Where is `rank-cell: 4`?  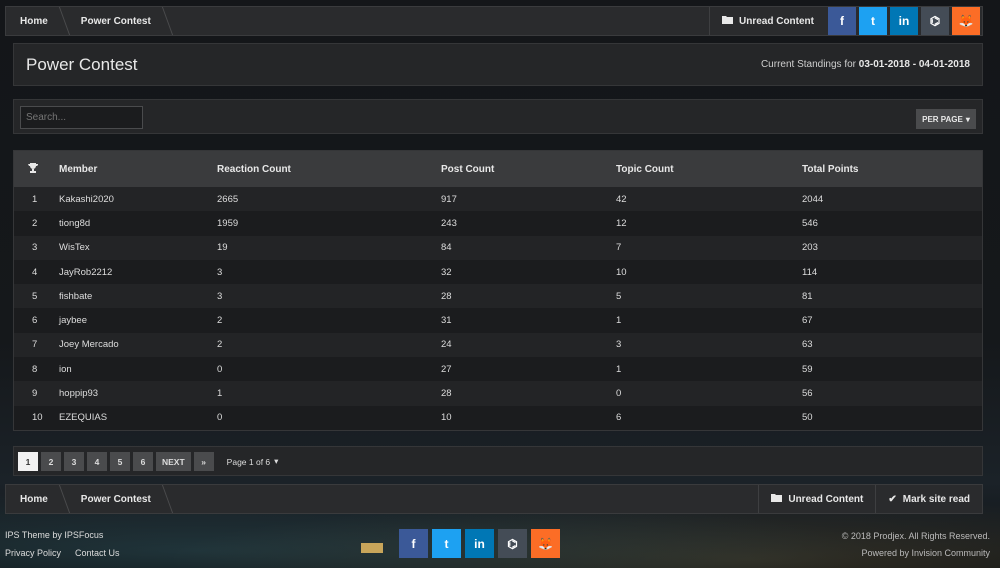 rank-cell: 4 is located at coordinates (35, 272).